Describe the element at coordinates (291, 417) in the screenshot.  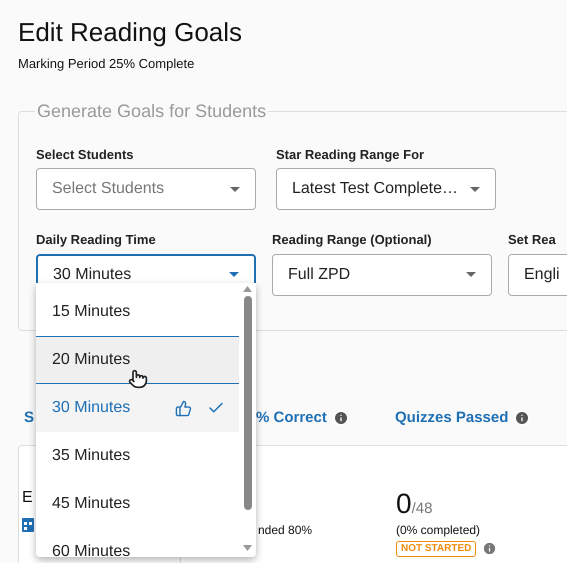
I see `column-header: % Correct` at that location.